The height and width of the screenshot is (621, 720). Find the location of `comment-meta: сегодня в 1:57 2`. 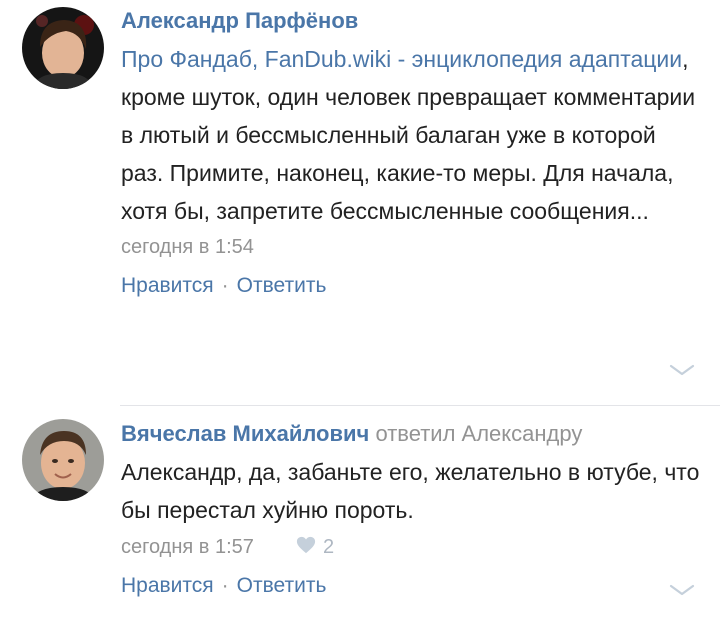

comment-meta: сегодня в 1:57 2 is located at coordinates (410, 547).